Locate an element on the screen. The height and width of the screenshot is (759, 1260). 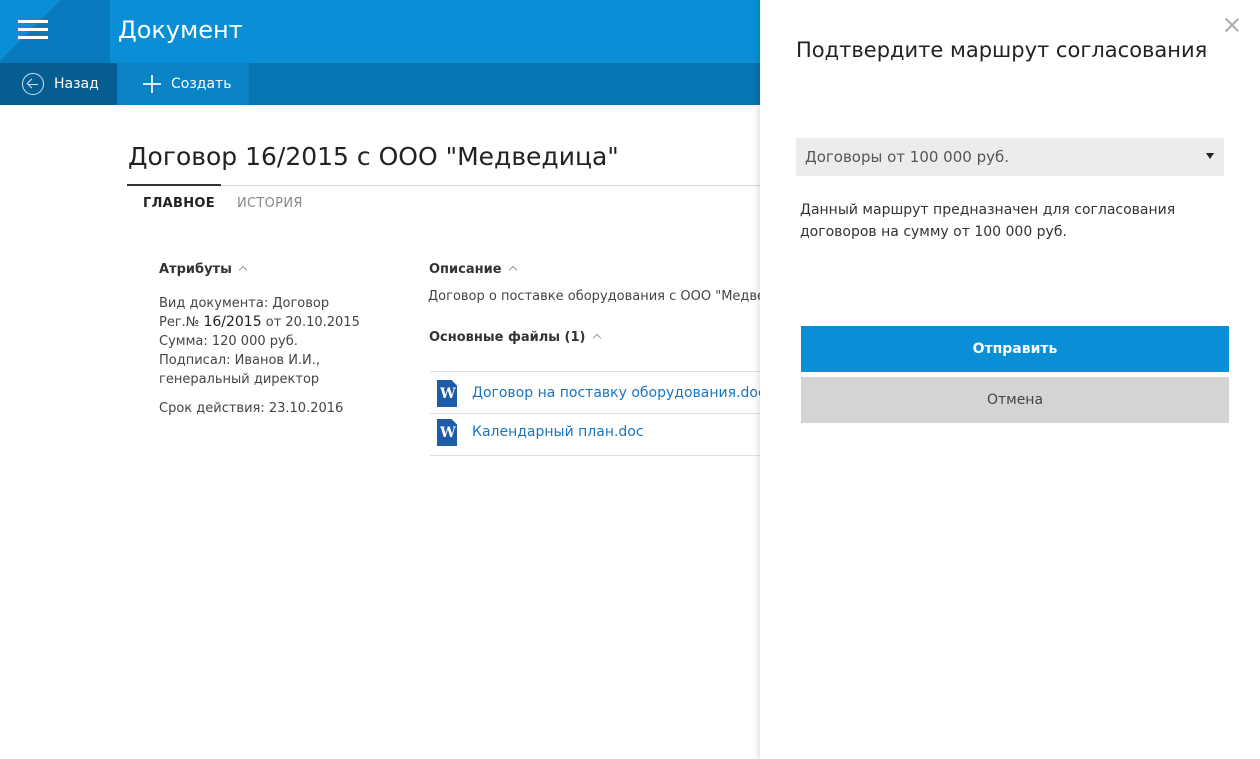
document-title: Договор 16/2015 с ООО "Медведица" is located at coordinates (373, 156).